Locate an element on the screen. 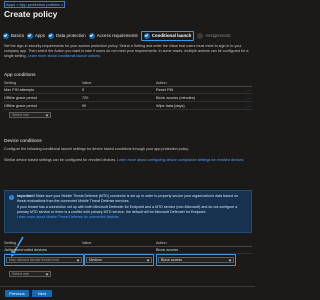 The height and width of the screenshot is (300, 320). threat-level-setting-select: Max allowed device threat level is located at coordinates (44, 260).